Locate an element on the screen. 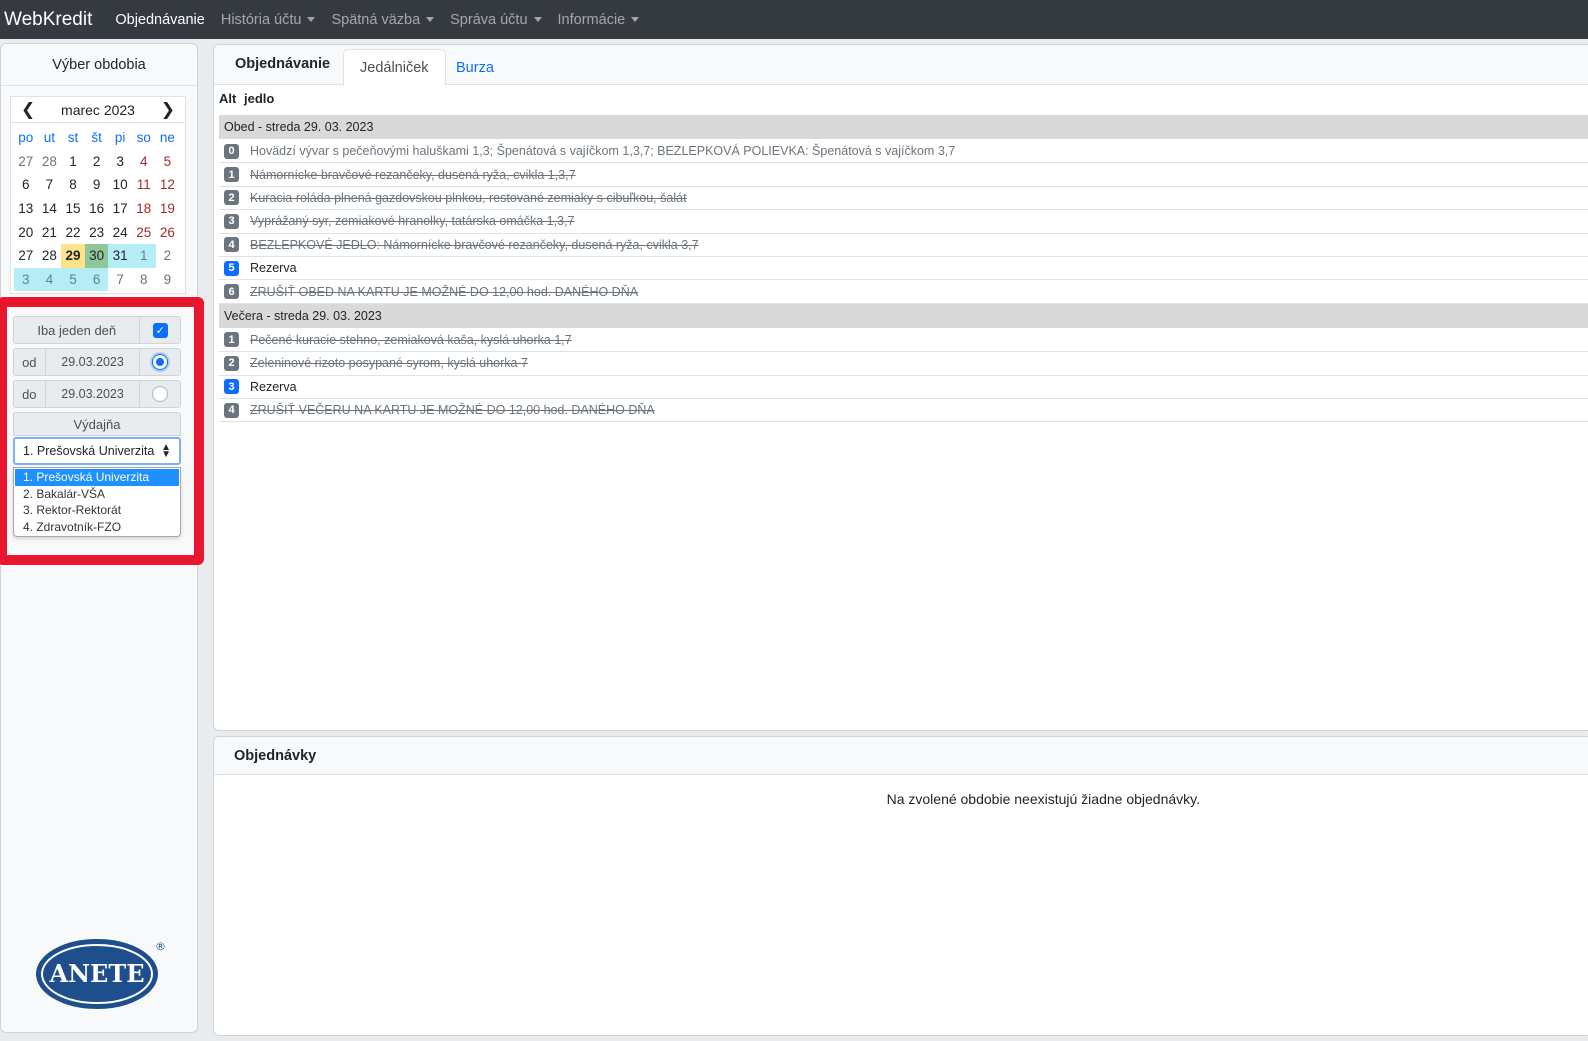 This screenshot has height=1041, width=1588. tab-objednavanie: Objednávanie is located at coordinates (282, 63).